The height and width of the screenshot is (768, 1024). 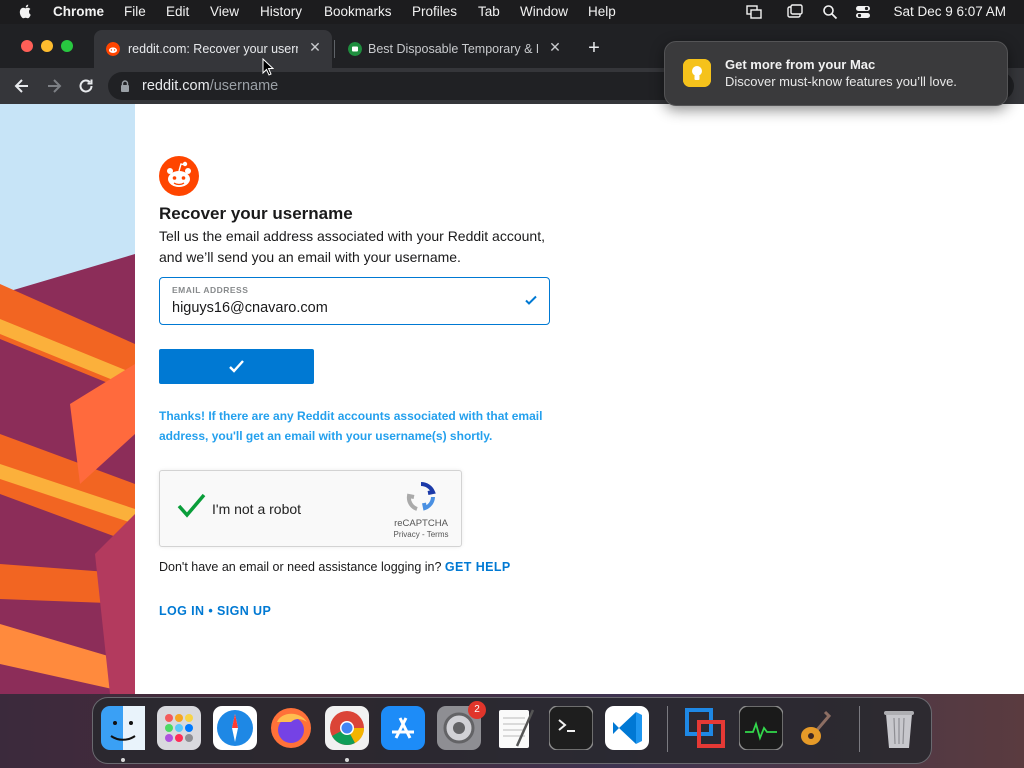 I want to click on menu-help: Help, so click(x=602, y=11).